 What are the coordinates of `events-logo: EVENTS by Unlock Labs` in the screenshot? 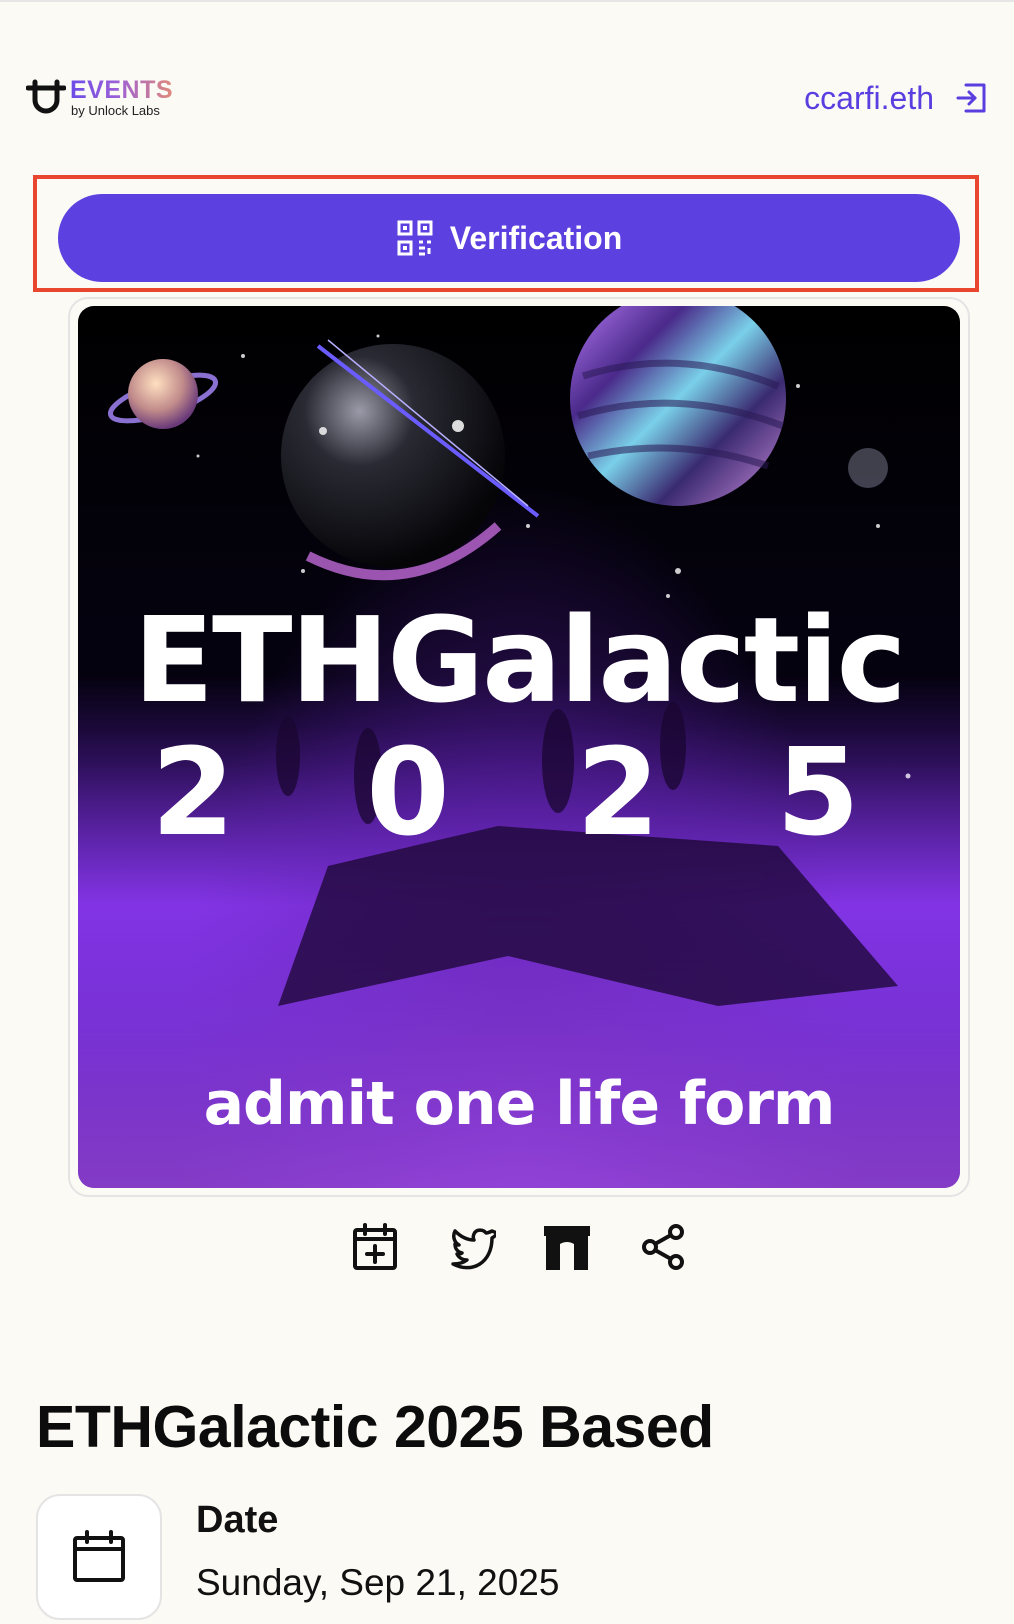 It's located at (116, 99).